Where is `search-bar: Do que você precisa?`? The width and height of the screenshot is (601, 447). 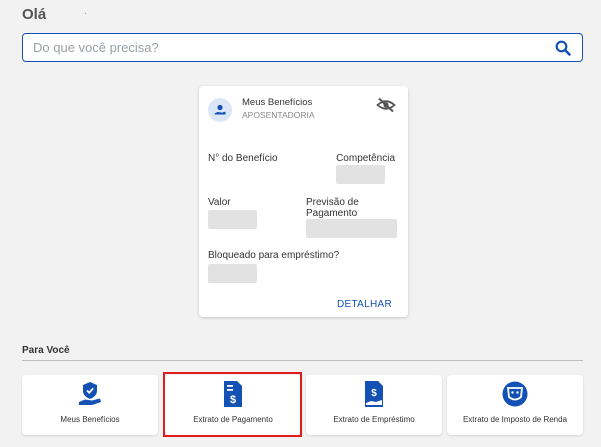 search-bar: Do que você precisa? is located at coordinates (302, 47).